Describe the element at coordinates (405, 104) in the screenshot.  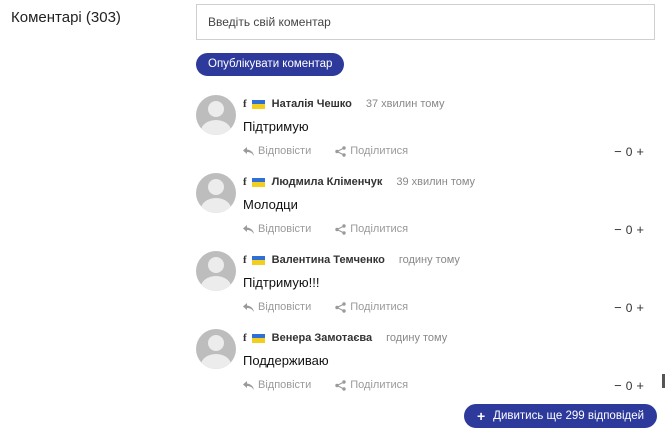
I see `comment-time: 37 хвилин тому` at that location.